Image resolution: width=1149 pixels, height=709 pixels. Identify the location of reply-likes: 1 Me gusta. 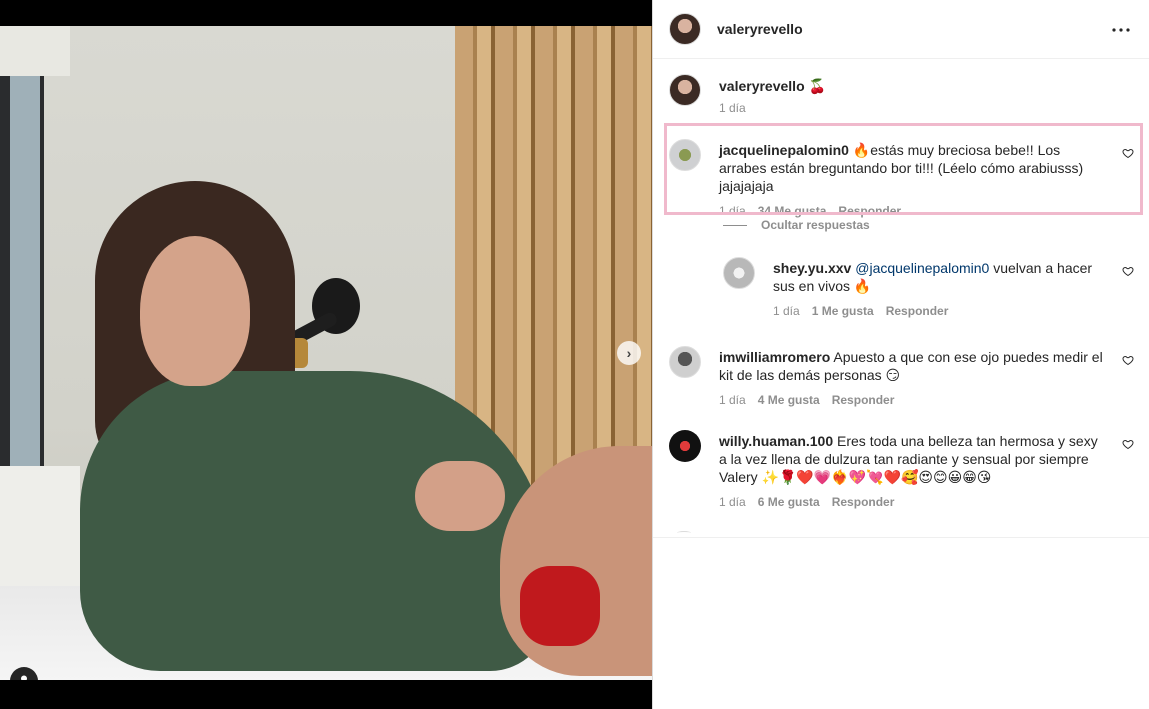
(843, 311).